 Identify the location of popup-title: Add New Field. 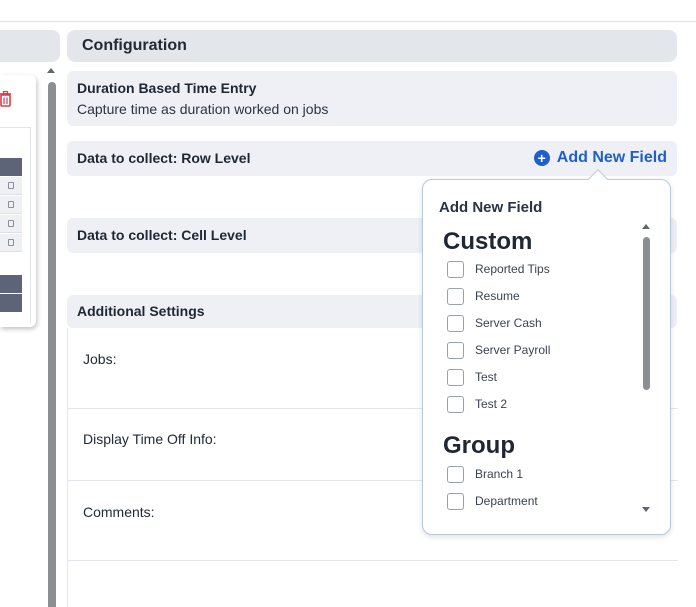
(491, 207).